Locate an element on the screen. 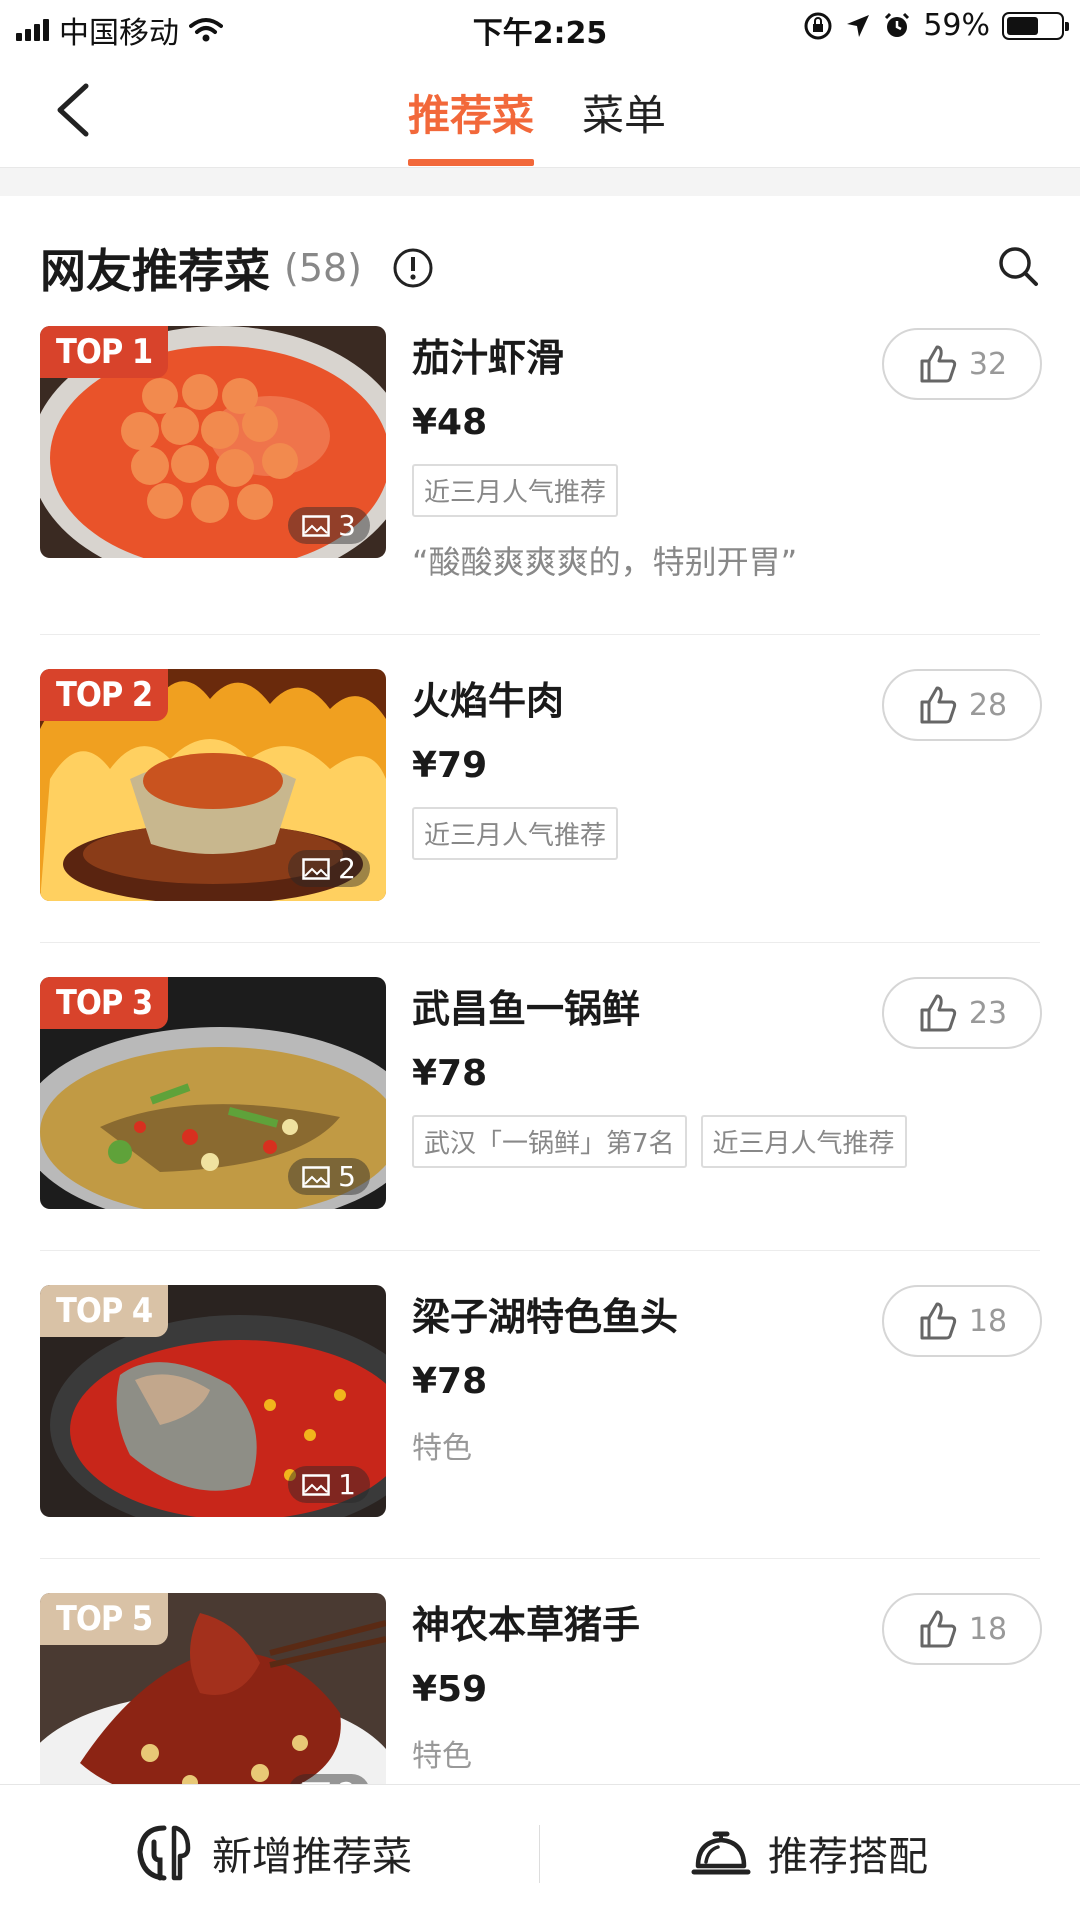  like-button: 23 is located at coordinates (962, 1013).